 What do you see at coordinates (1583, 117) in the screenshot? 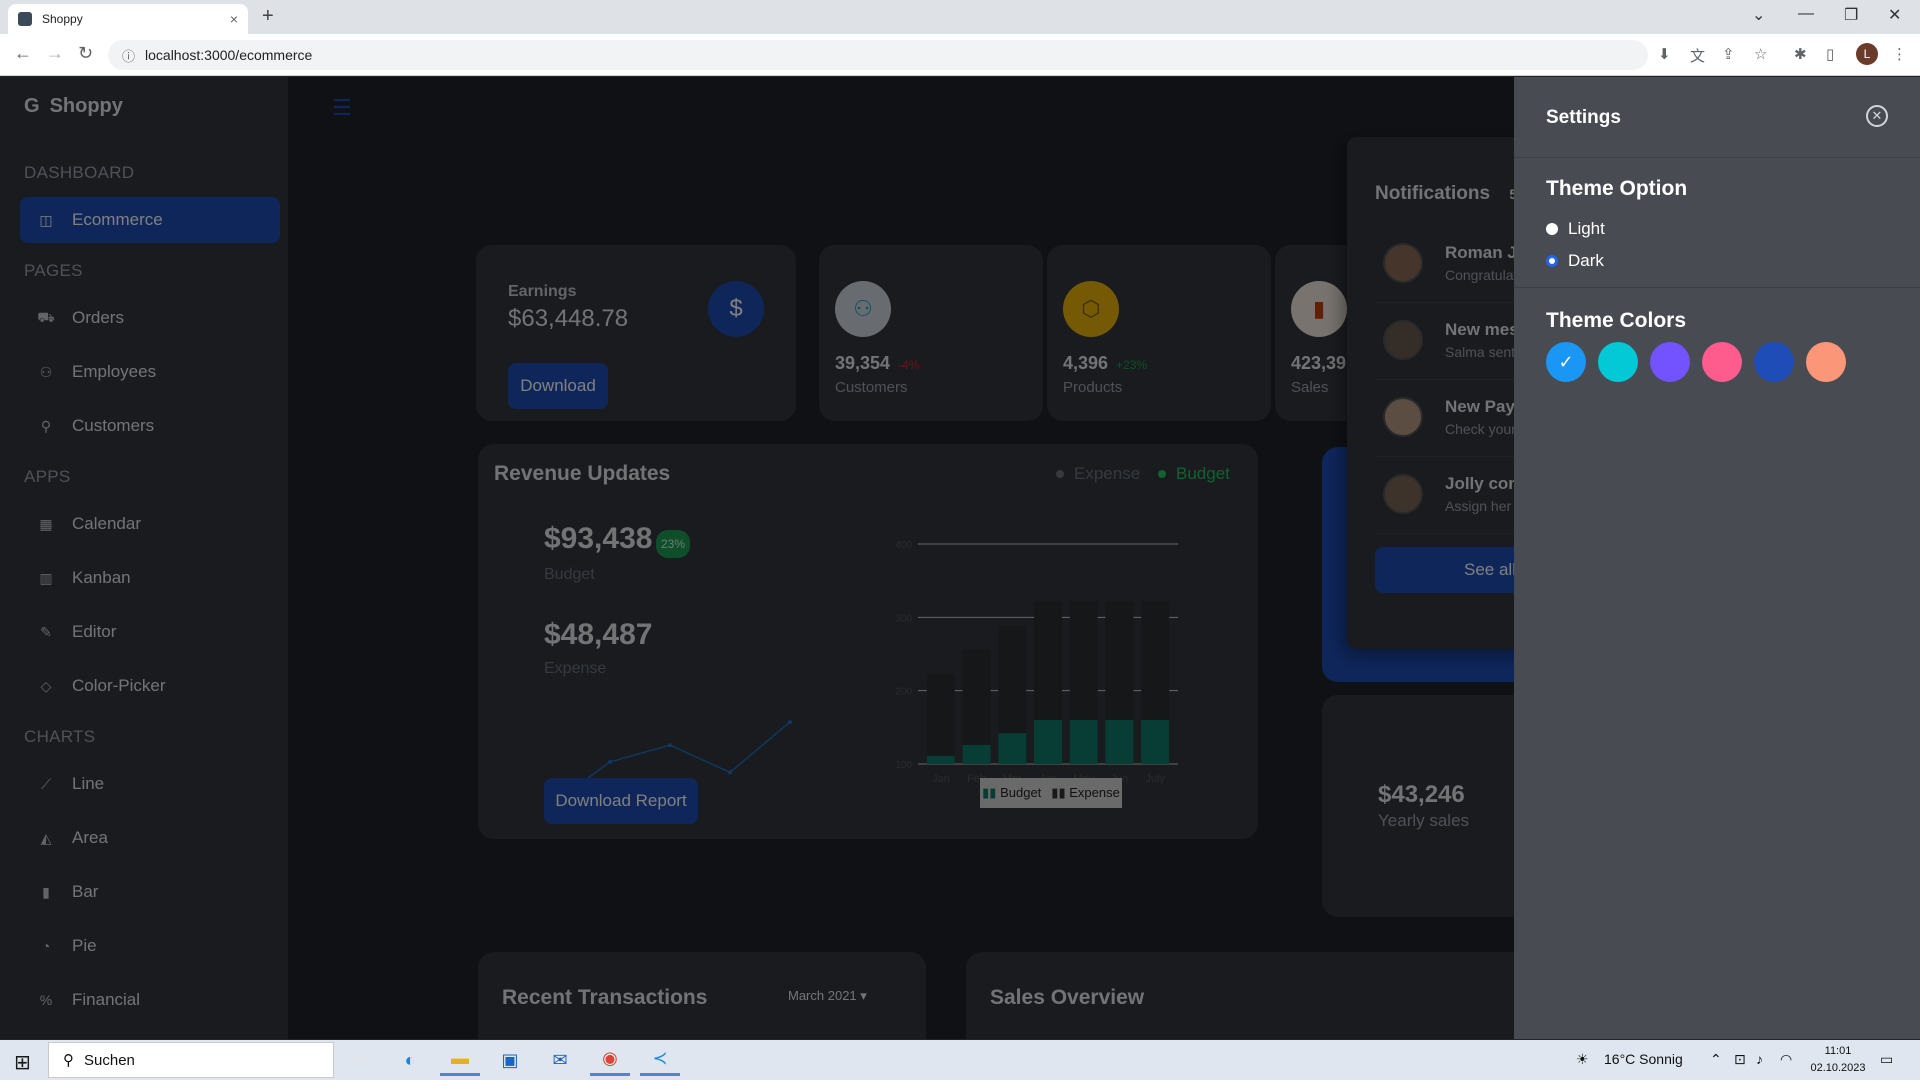
I see `settings-title: Settings` at bounding box center [1583, 117].